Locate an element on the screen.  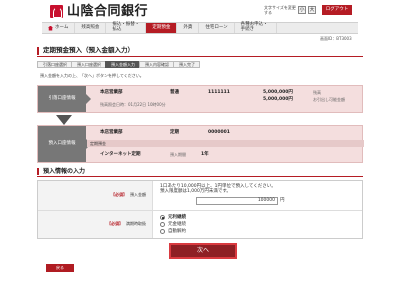
nav-item-label: 定期預金 is located at coordinates (161, 28).